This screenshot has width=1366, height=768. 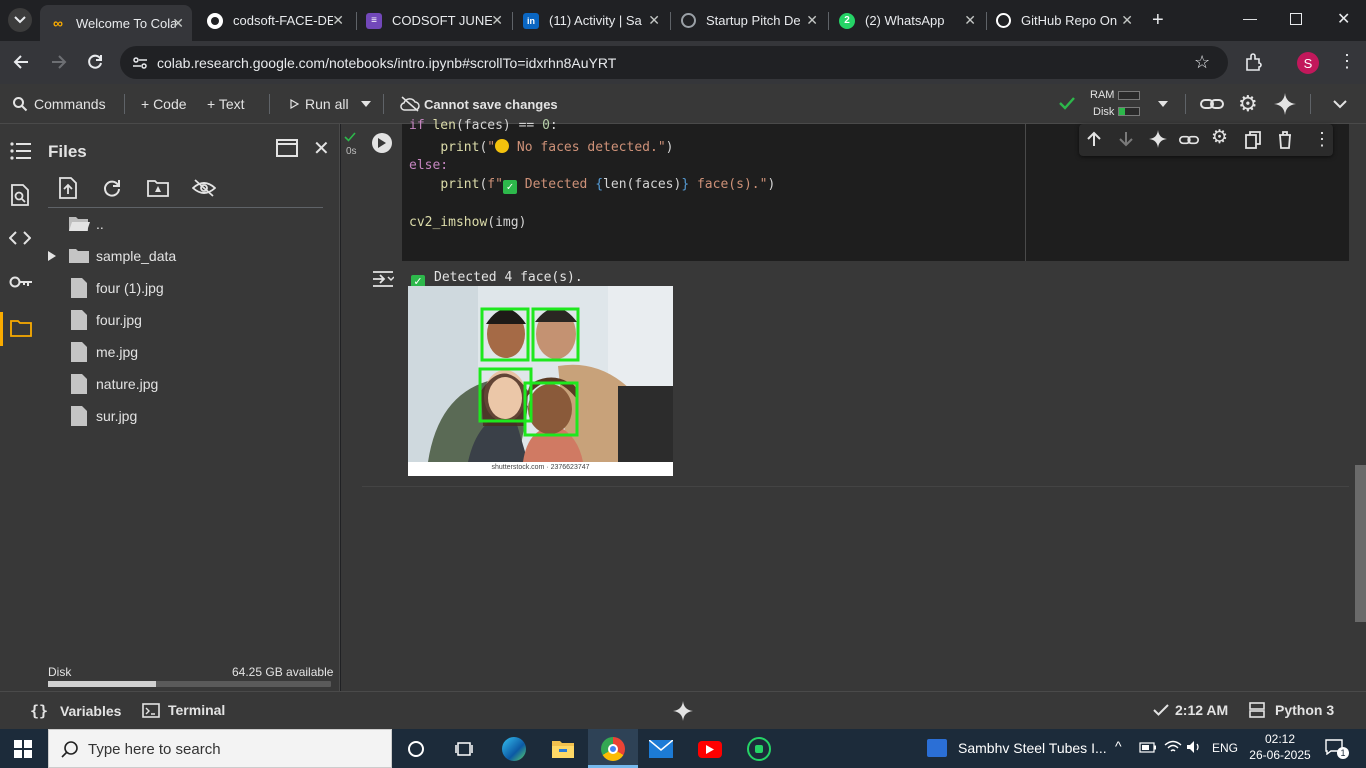 What do you see at coordinates (1340, 104) in the screenshot?
I see `collapse-header-icon` at bounding box center [1340, 104].